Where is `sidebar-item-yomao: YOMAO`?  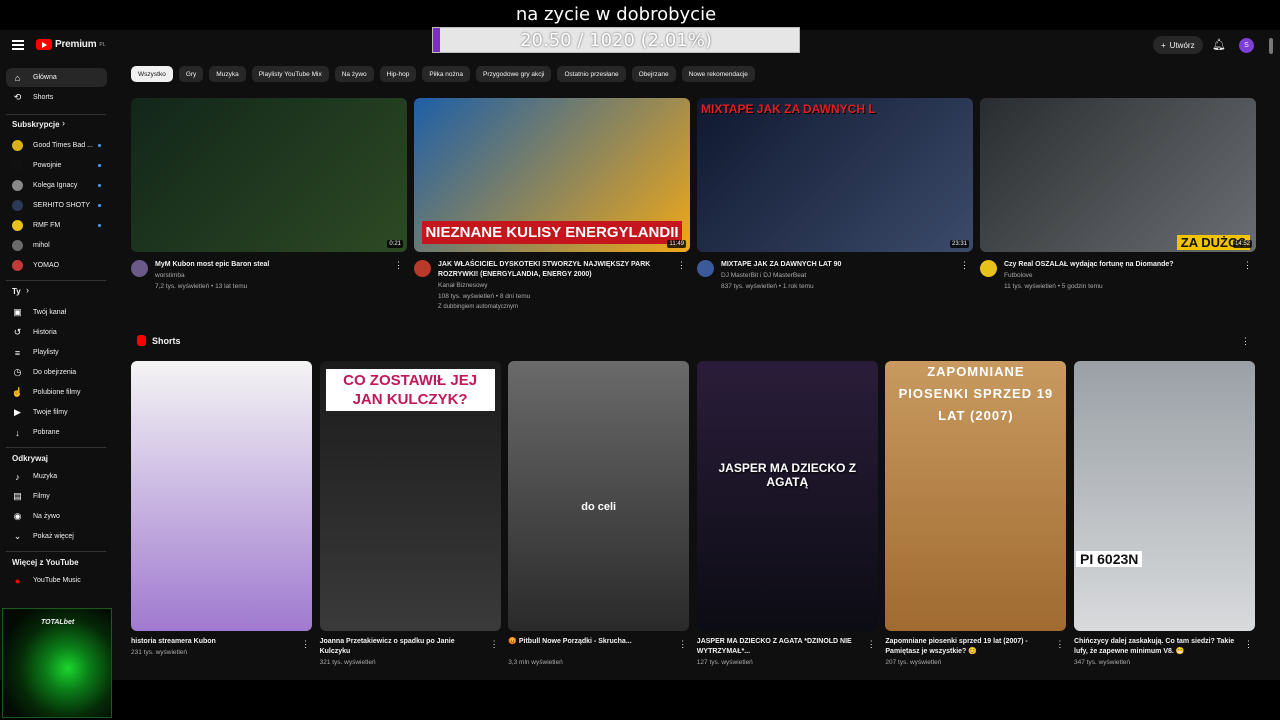
sidebar-item-yomao: YOMAO is located at coordinates (56, 265).